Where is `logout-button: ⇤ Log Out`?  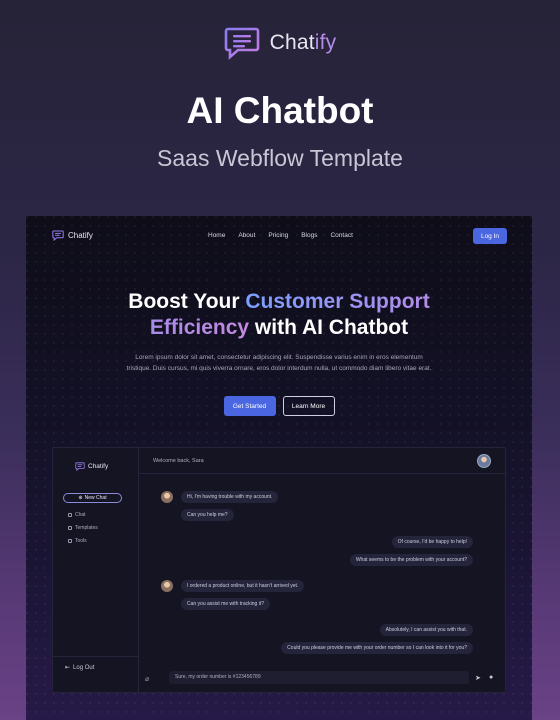 logout-button: ⇤ Log Out is located at coordinates (79, 668).